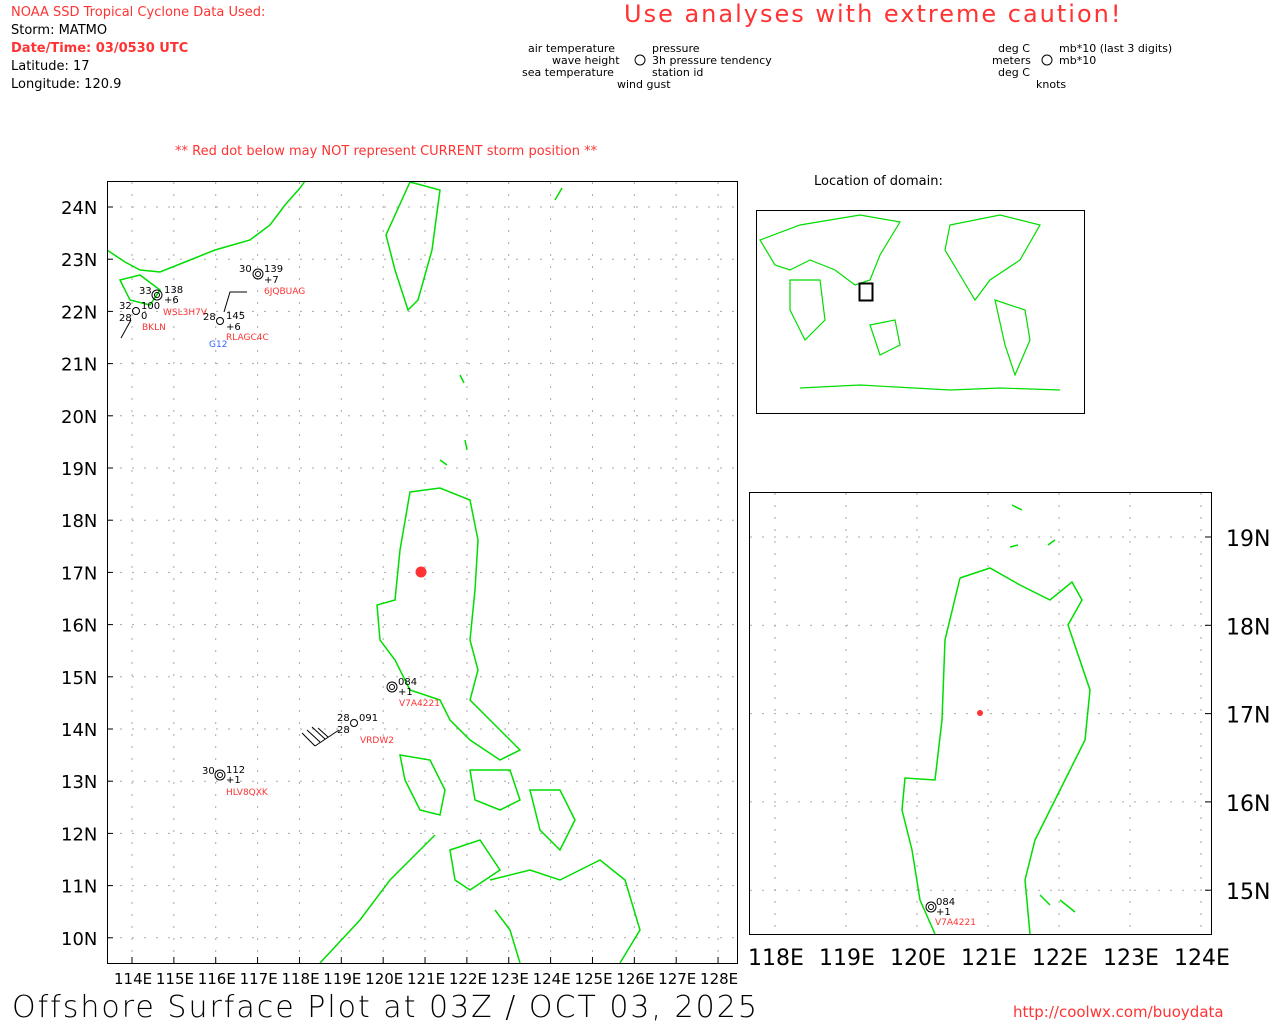 Image resolution: width=1280 pixels, height=1025 pixels. I want to click on lat-label: 16N, so click(79, 626).